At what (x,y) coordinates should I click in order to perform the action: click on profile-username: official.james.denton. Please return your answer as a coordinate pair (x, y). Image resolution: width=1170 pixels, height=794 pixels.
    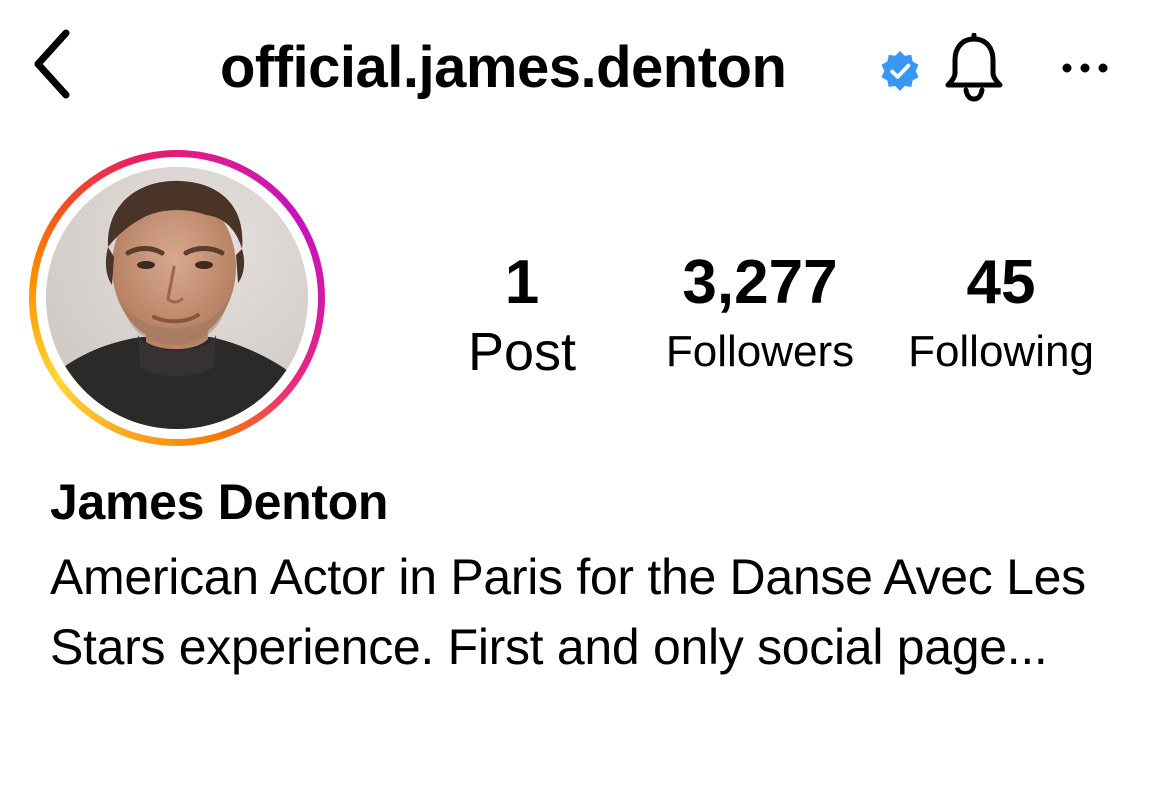
    Looking at the image, I should click on (503, 67).